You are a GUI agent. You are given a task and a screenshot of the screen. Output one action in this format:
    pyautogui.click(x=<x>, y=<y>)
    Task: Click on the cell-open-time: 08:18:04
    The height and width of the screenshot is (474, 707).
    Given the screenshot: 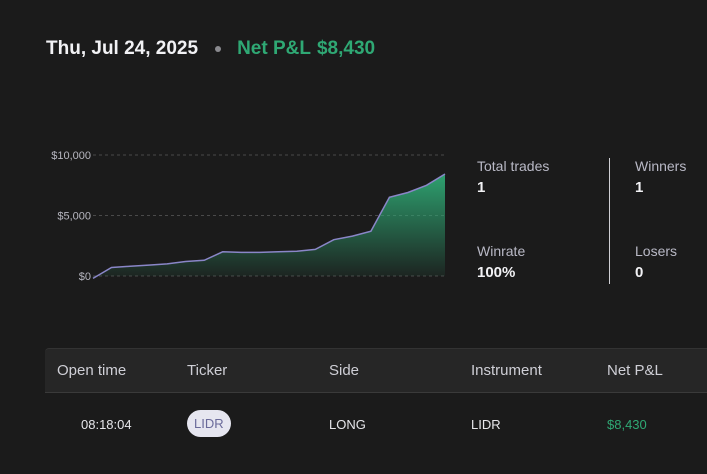 What is the action you would take?
    pyautogui.click(x=106, y=424)
    